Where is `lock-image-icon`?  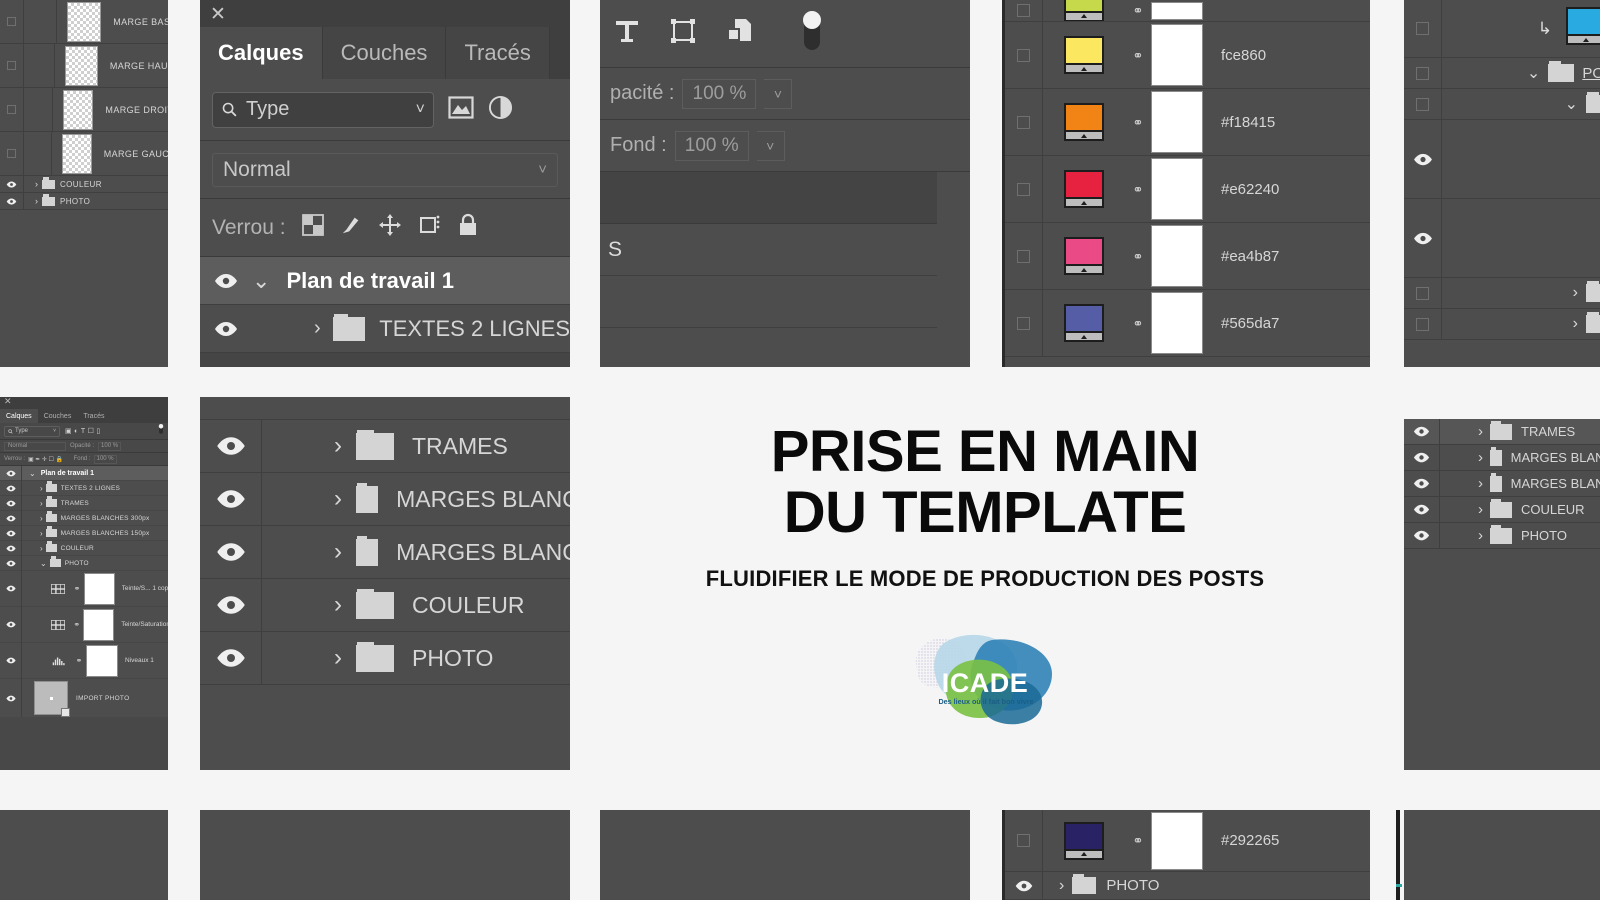
lock-image-icon is located at coordinates (351, 228).